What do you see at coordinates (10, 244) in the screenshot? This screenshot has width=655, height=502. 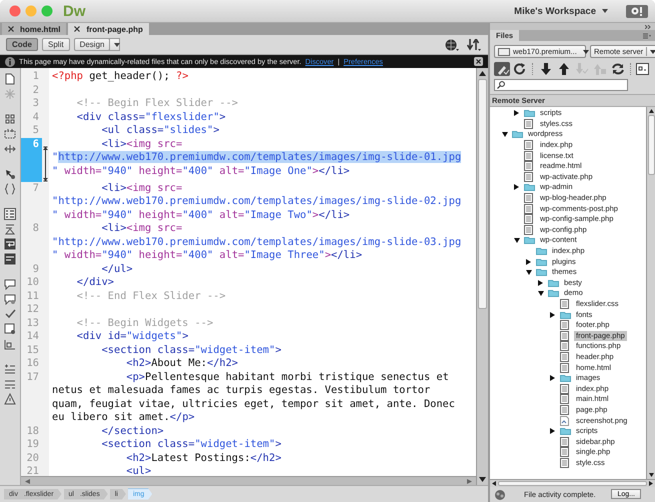 I see `word-wrap-icon` at bounding box center [10, 244].